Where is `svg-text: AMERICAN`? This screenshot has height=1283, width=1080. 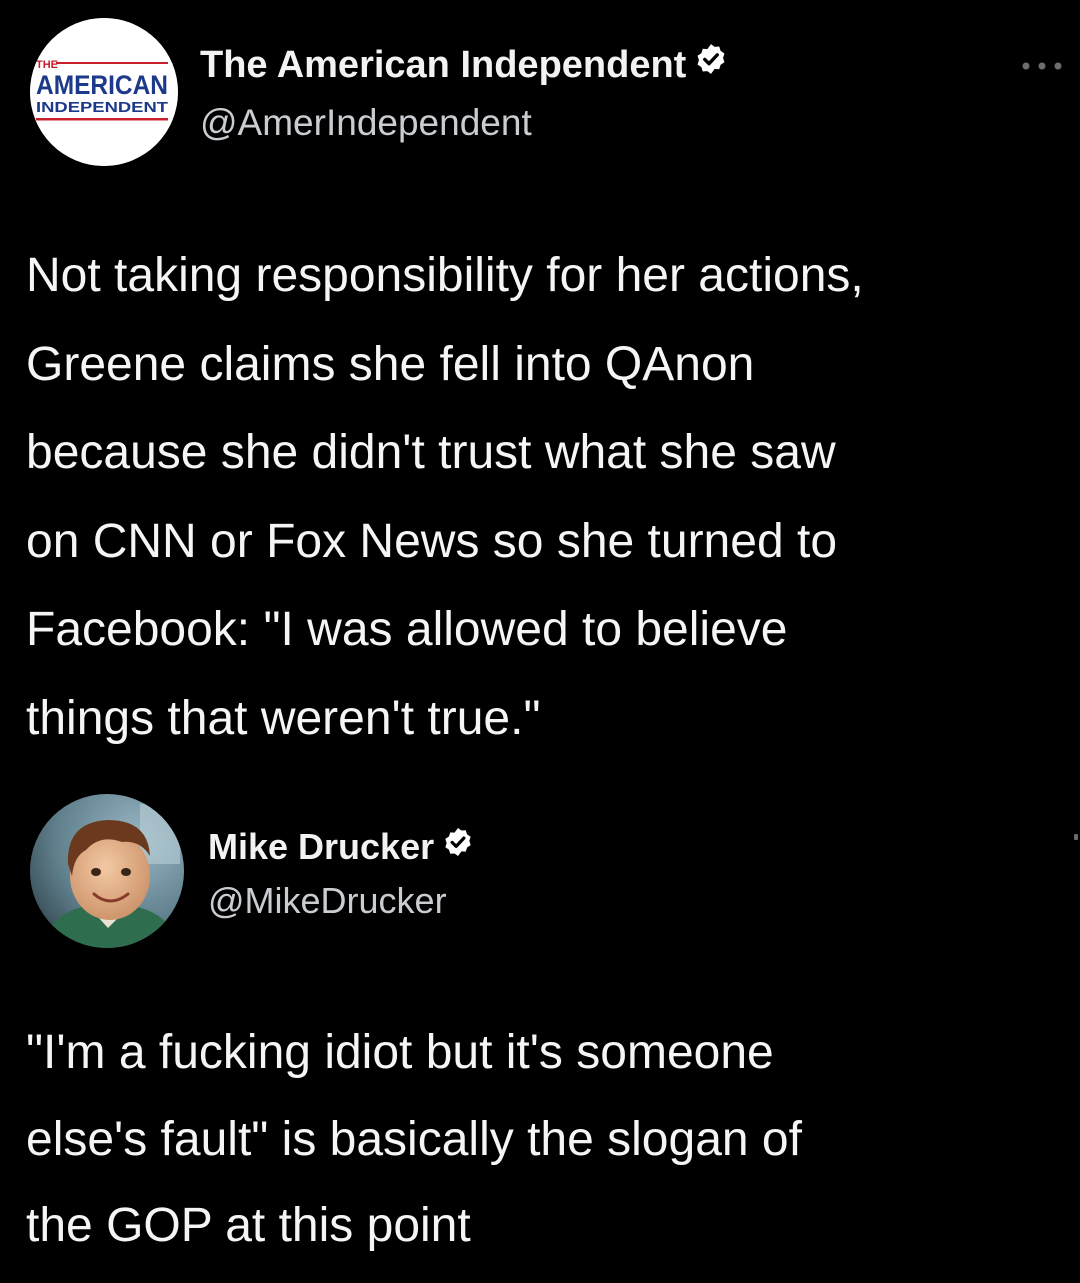 svg-text: AMERICAN is located at coordinates (102, 85).